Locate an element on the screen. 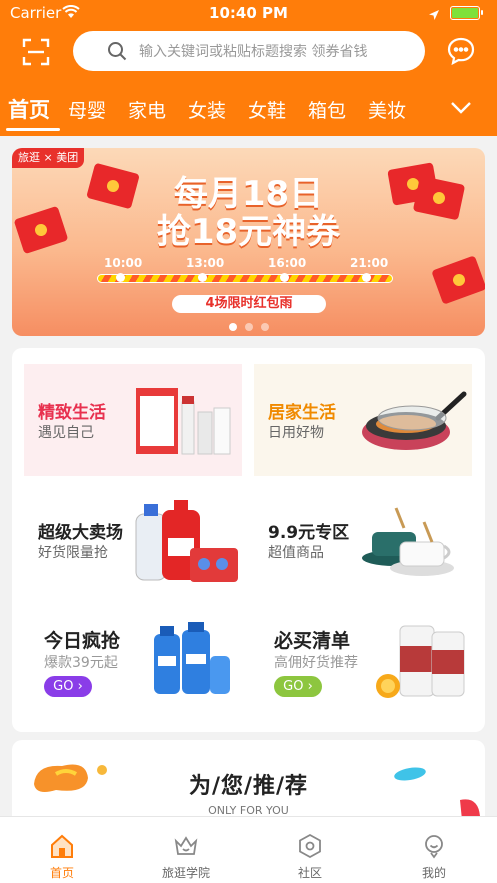 The image size is (497, 883). tab-home: 首页 is located at coordinates (29, 109).